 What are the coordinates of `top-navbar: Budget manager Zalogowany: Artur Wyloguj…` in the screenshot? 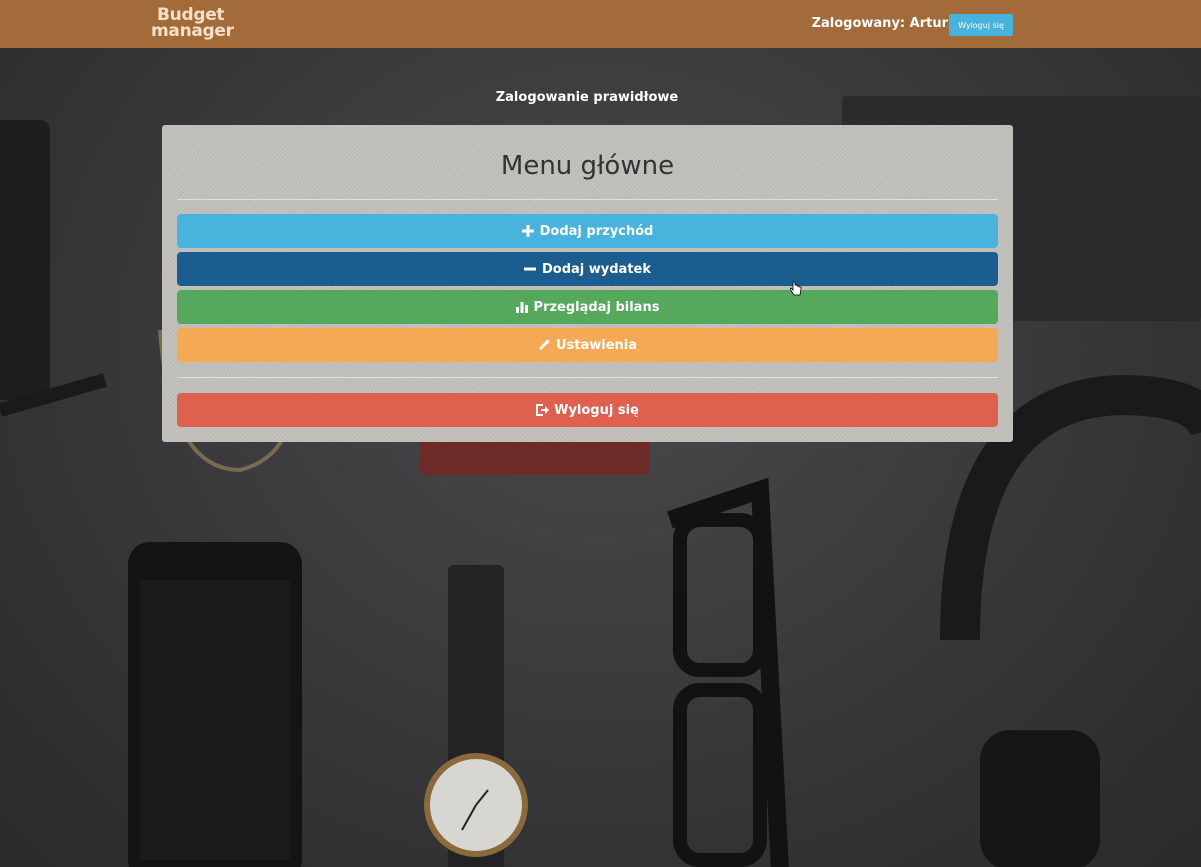 It's located at (600, 24).